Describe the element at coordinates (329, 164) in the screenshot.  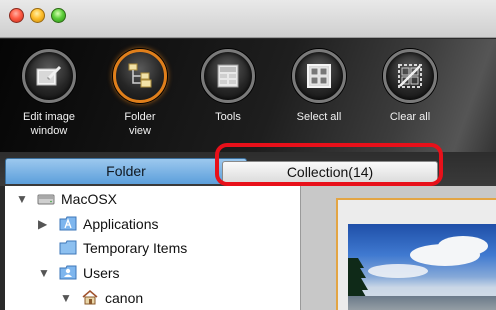
I see `collection-tab-highlight` at that location.